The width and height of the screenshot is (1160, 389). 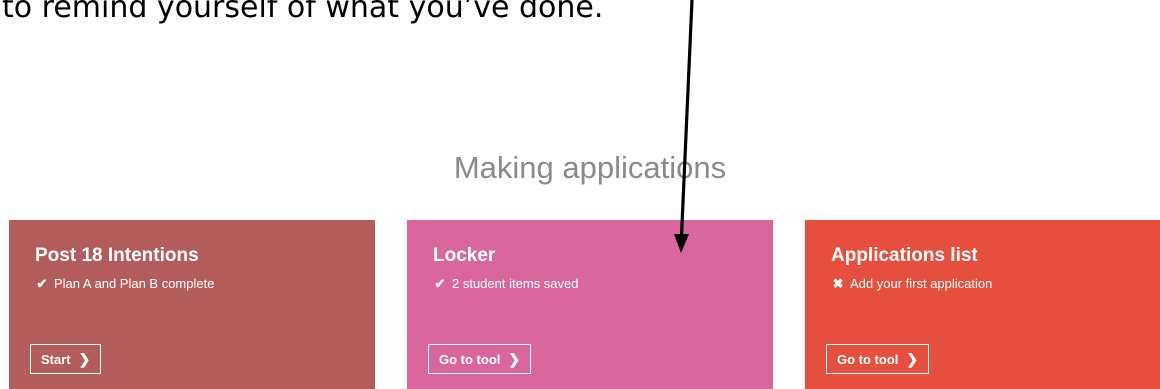 What do you see at coordinates (515, 283) in the screenshot?
I see `card-status-text: 2 student items saved` at bounding box center [515, 283].